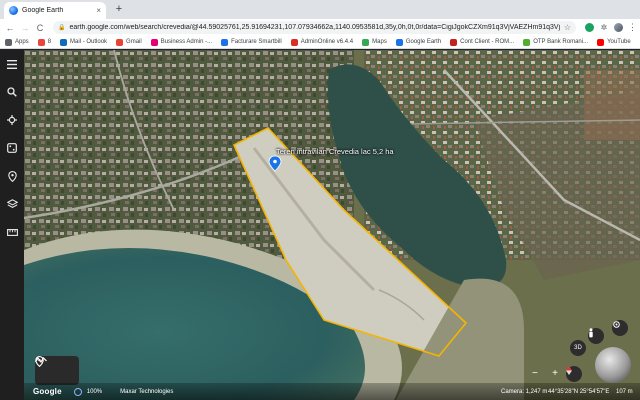 The height and width of the screenshot is (400, 640). What do you see at coordinates (524, 391) in the screenshot?
I see `camera-altitude: Camera: 1,247 m` at bounding box center [524, 391].